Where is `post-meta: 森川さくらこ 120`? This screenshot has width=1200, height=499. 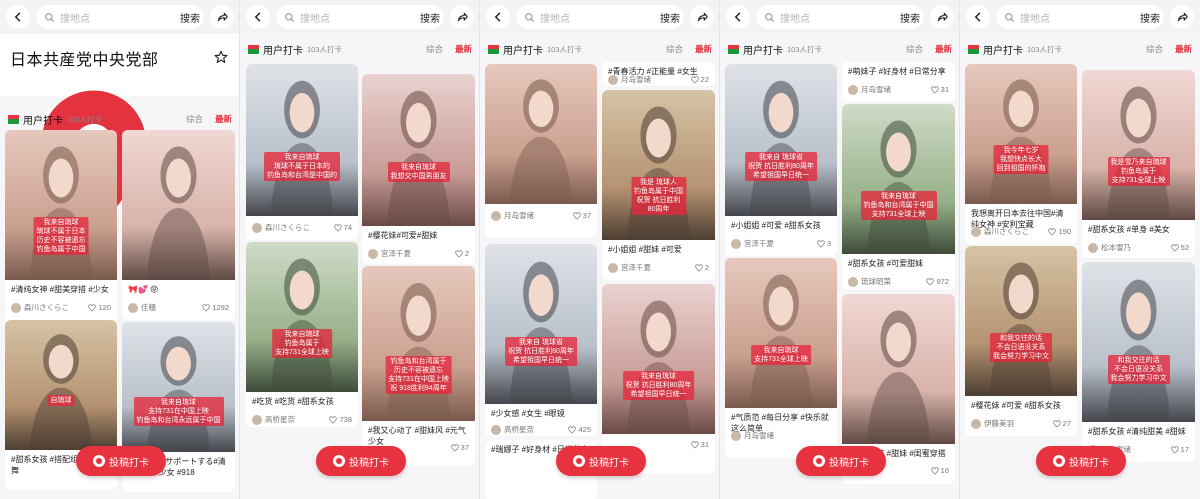 post-meta: 森川さくらこ 120 is located at coordinates (61, 307).